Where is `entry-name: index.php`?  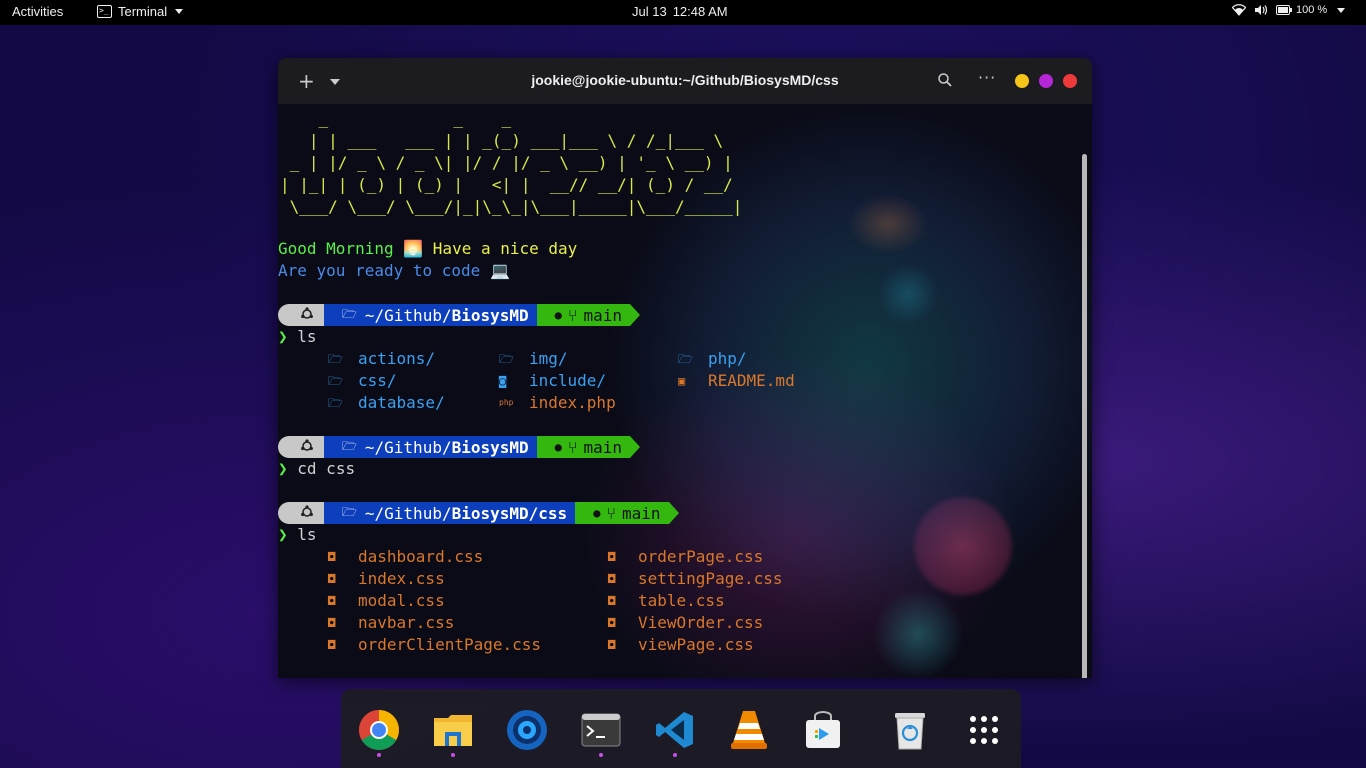
entry-name: index.php is located at coordinates (572, 402).